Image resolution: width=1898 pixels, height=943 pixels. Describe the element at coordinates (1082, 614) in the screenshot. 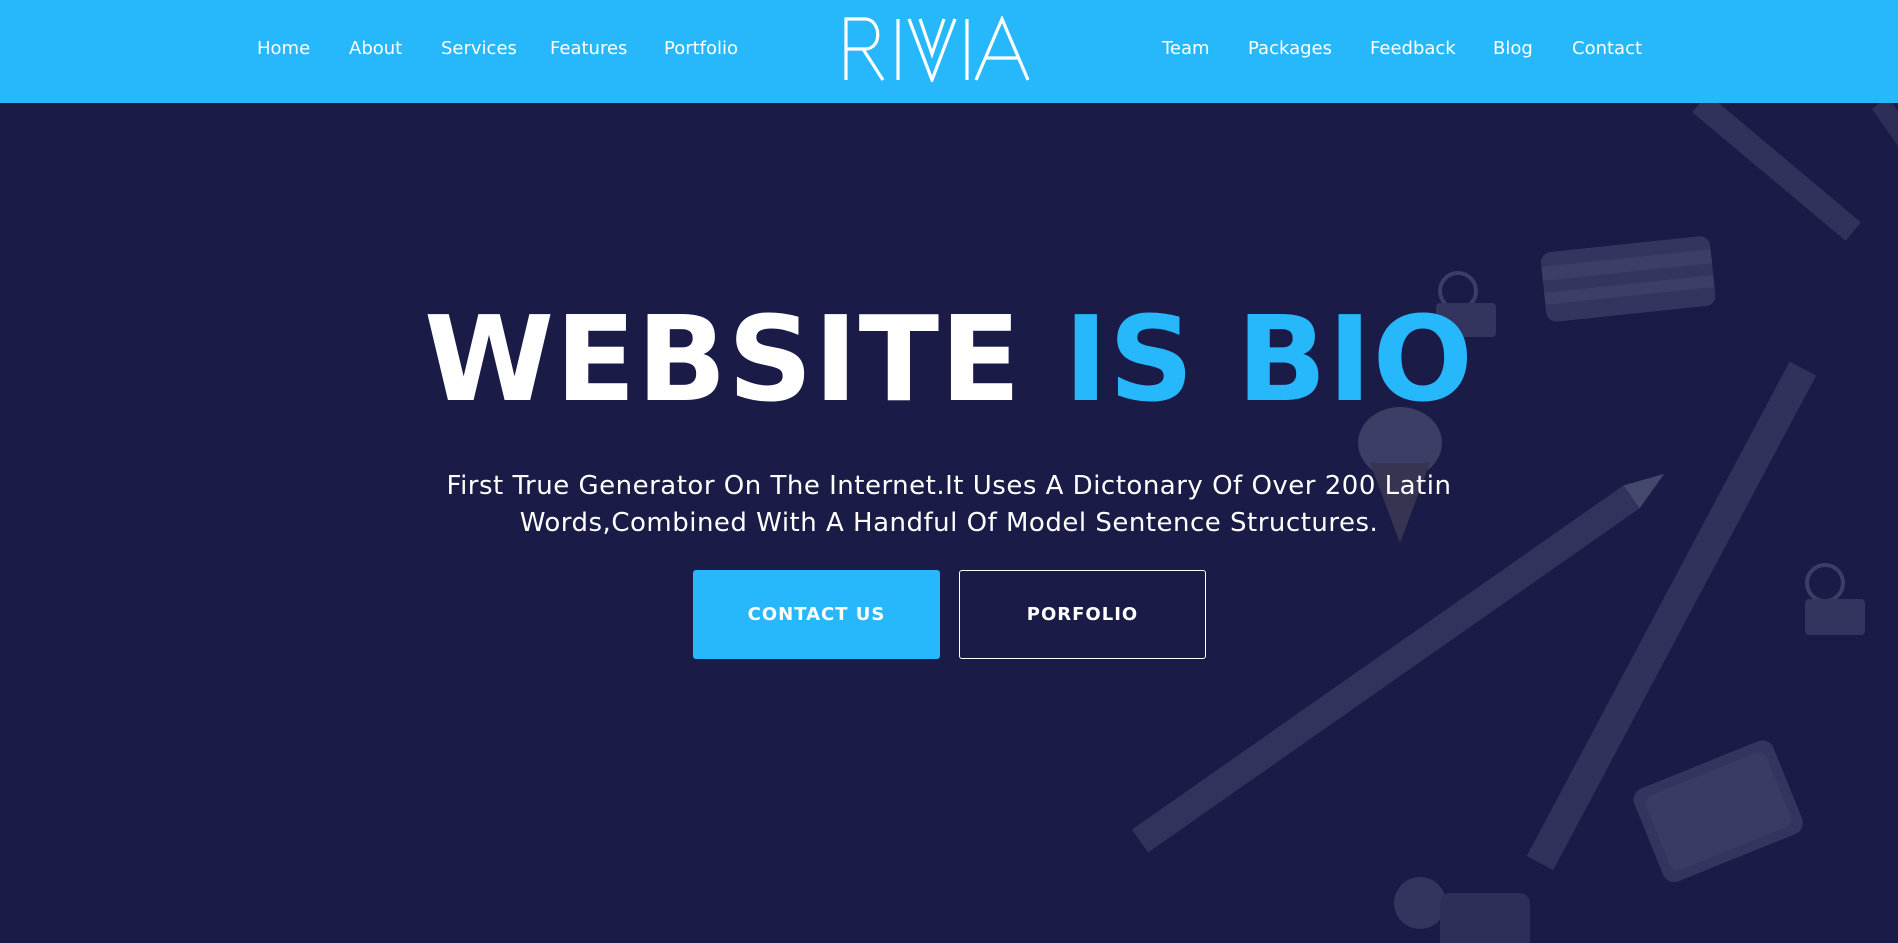

I see `portfolio-button: PORFOLIO` at that location.